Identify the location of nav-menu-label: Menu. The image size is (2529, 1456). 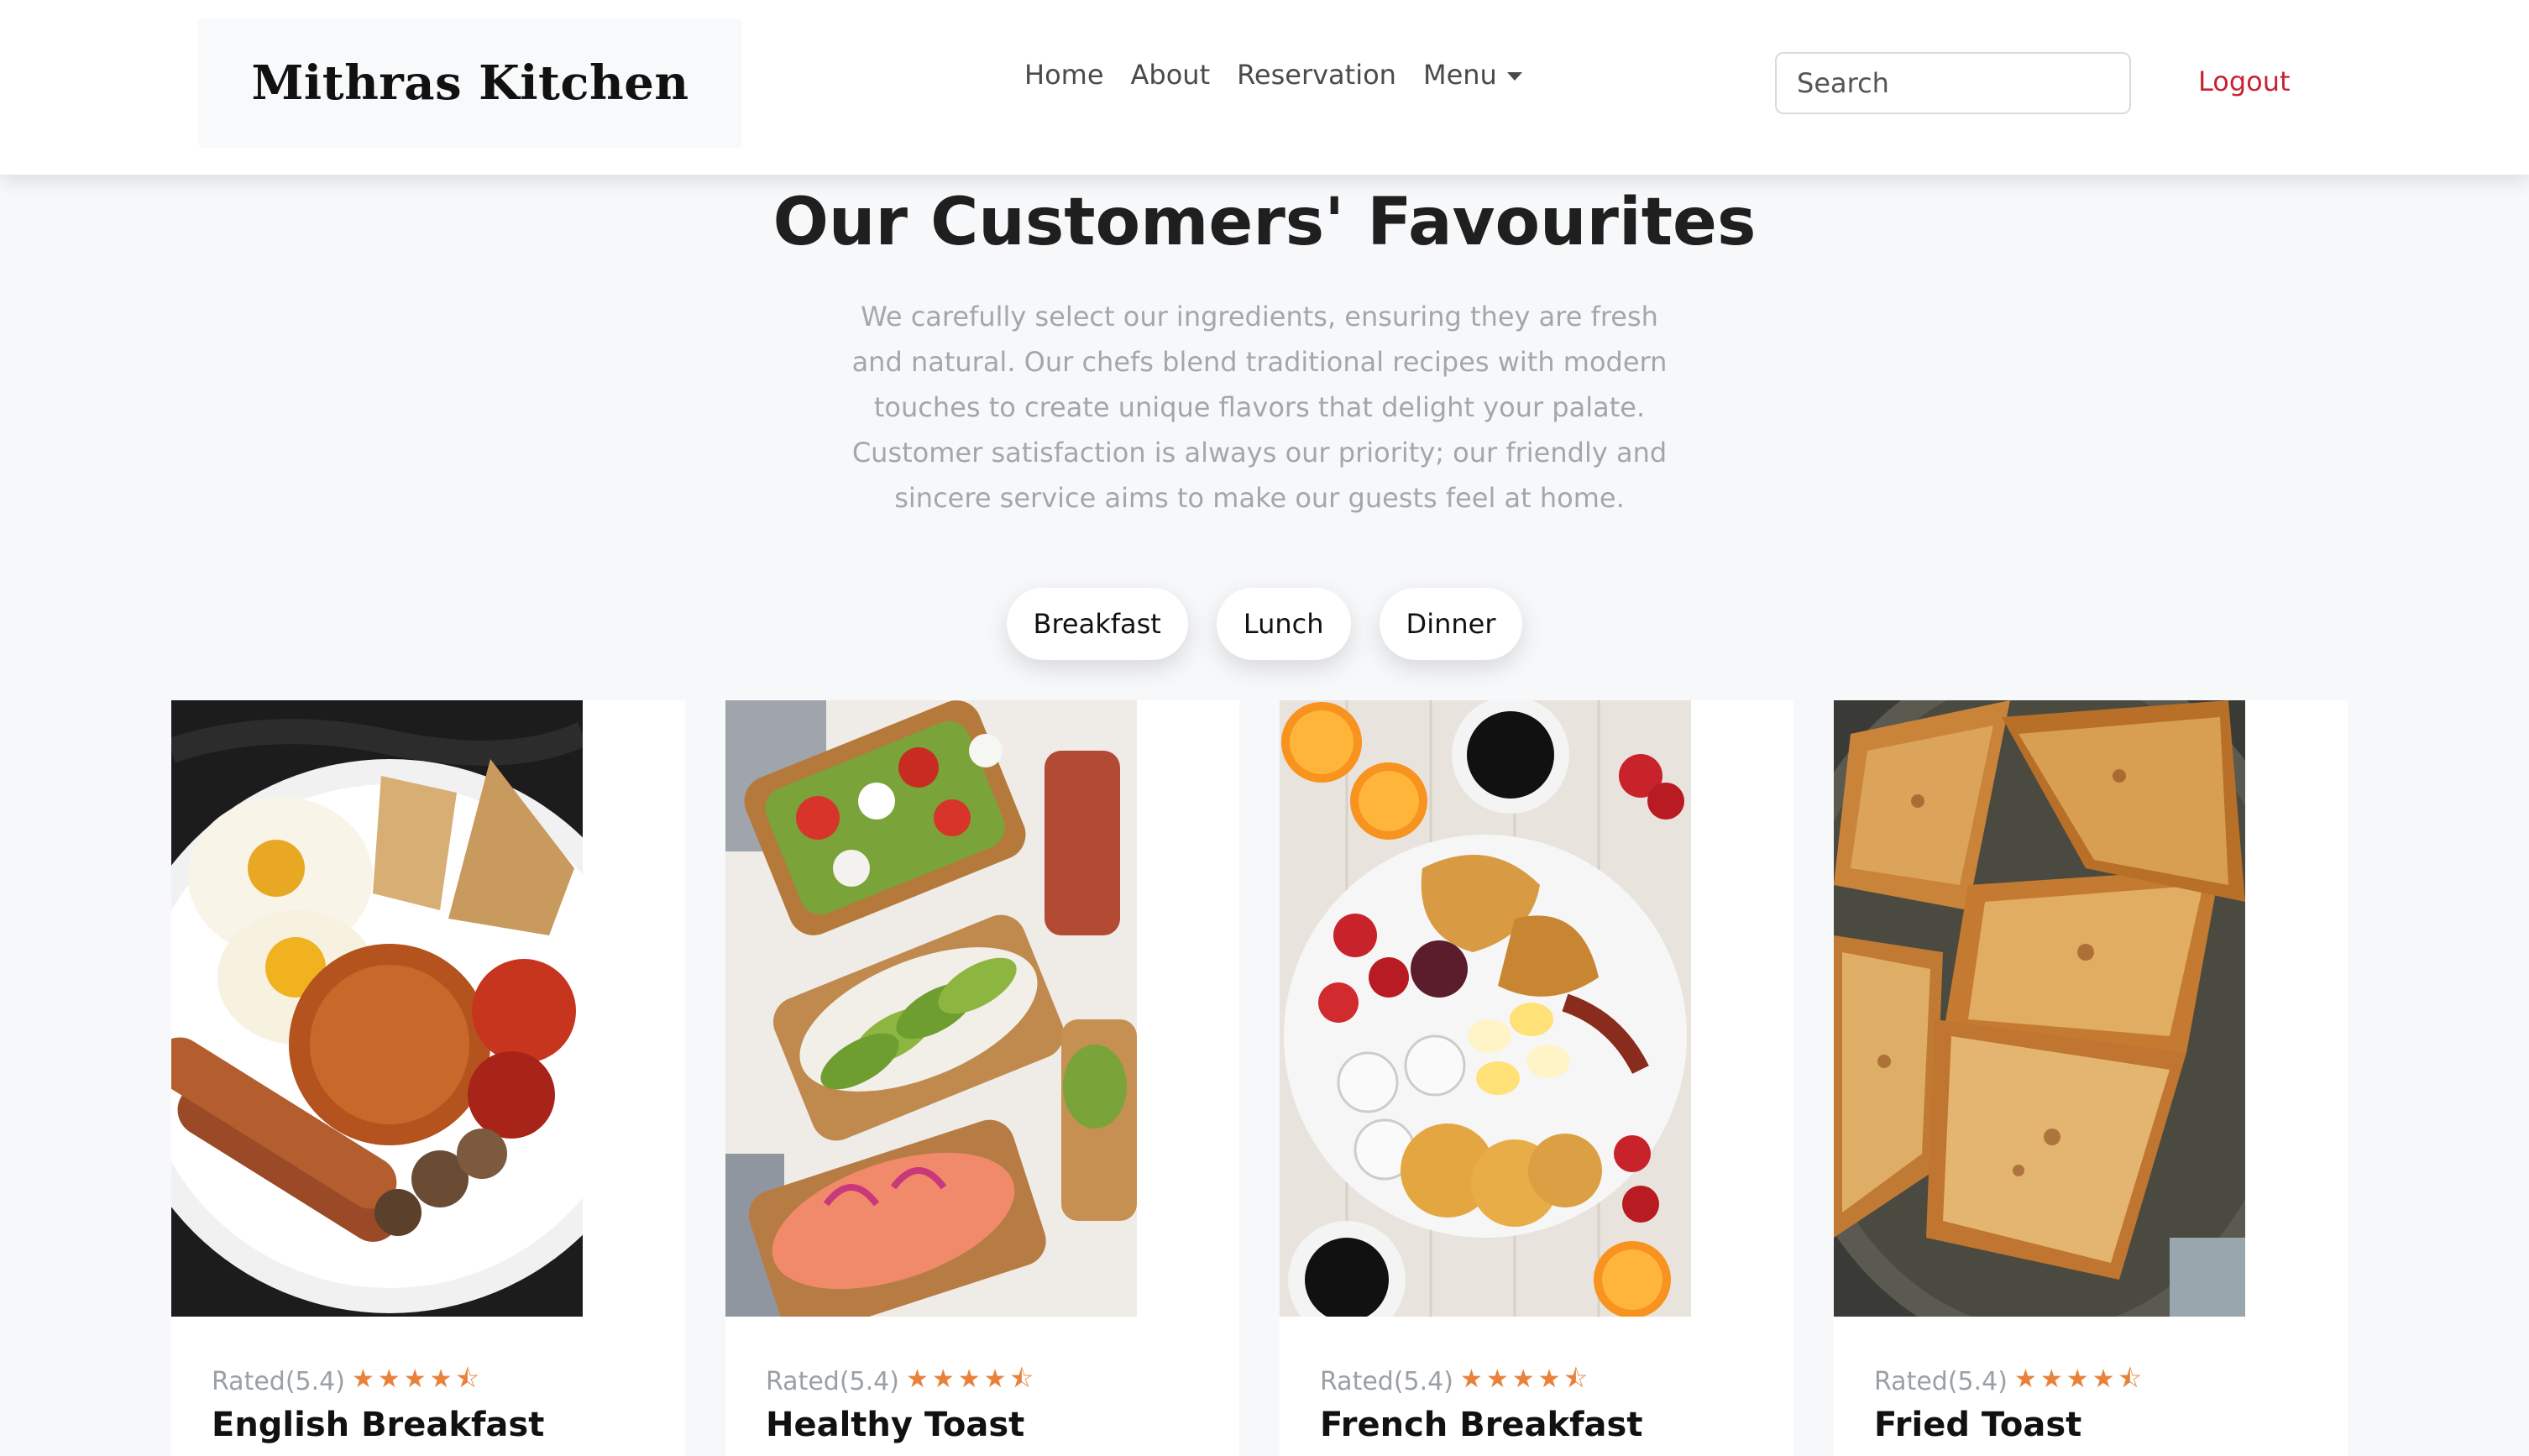
(1459, 75).